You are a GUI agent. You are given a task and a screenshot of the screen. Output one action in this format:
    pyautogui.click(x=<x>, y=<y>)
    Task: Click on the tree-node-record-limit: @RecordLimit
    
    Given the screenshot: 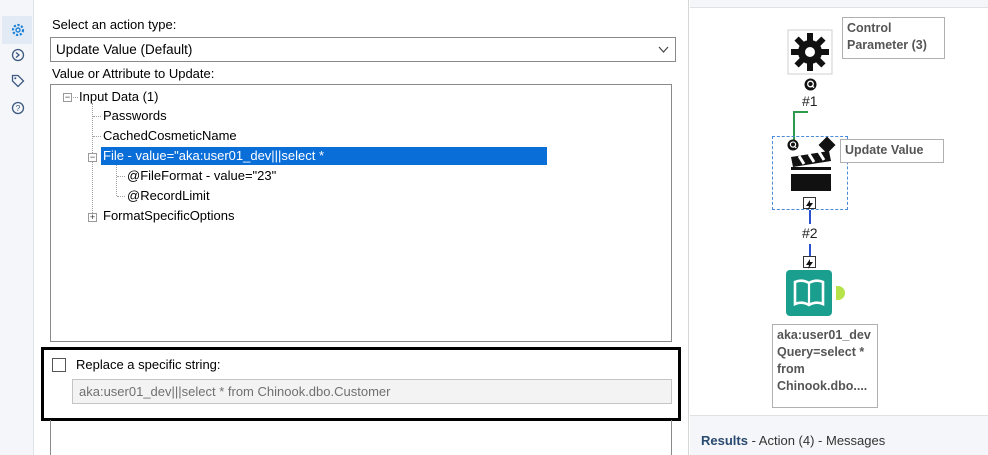 What is the action you would take?
    pyautogui.click(x=168, y=196)
    